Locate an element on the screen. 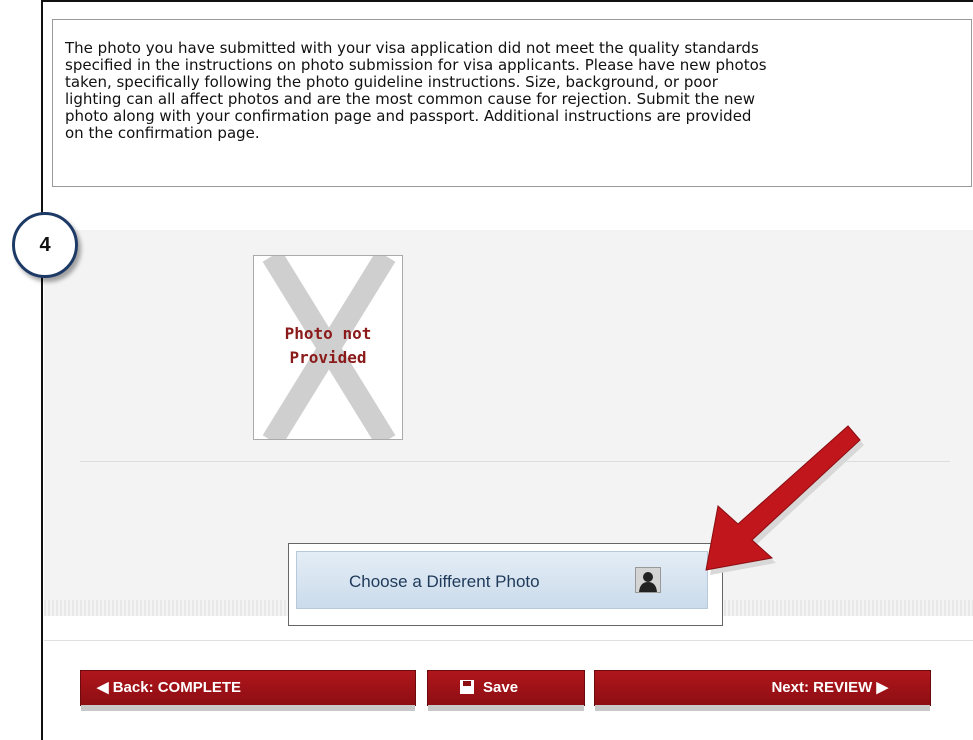  person-silhouette-icon is located at coordinates (648, 580).